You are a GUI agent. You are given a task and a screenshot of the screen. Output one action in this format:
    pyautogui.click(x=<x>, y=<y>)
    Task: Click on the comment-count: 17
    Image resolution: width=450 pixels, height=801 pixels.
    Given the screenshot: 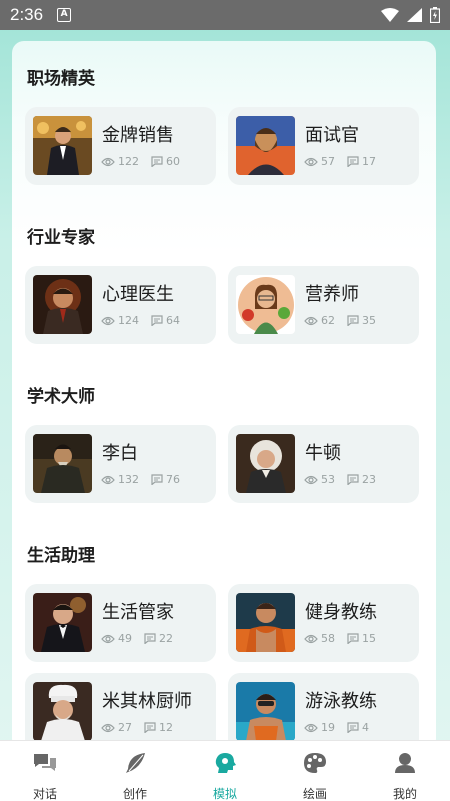 What is the action you would take?
    pyautogui.click(x=369, y=161)
    